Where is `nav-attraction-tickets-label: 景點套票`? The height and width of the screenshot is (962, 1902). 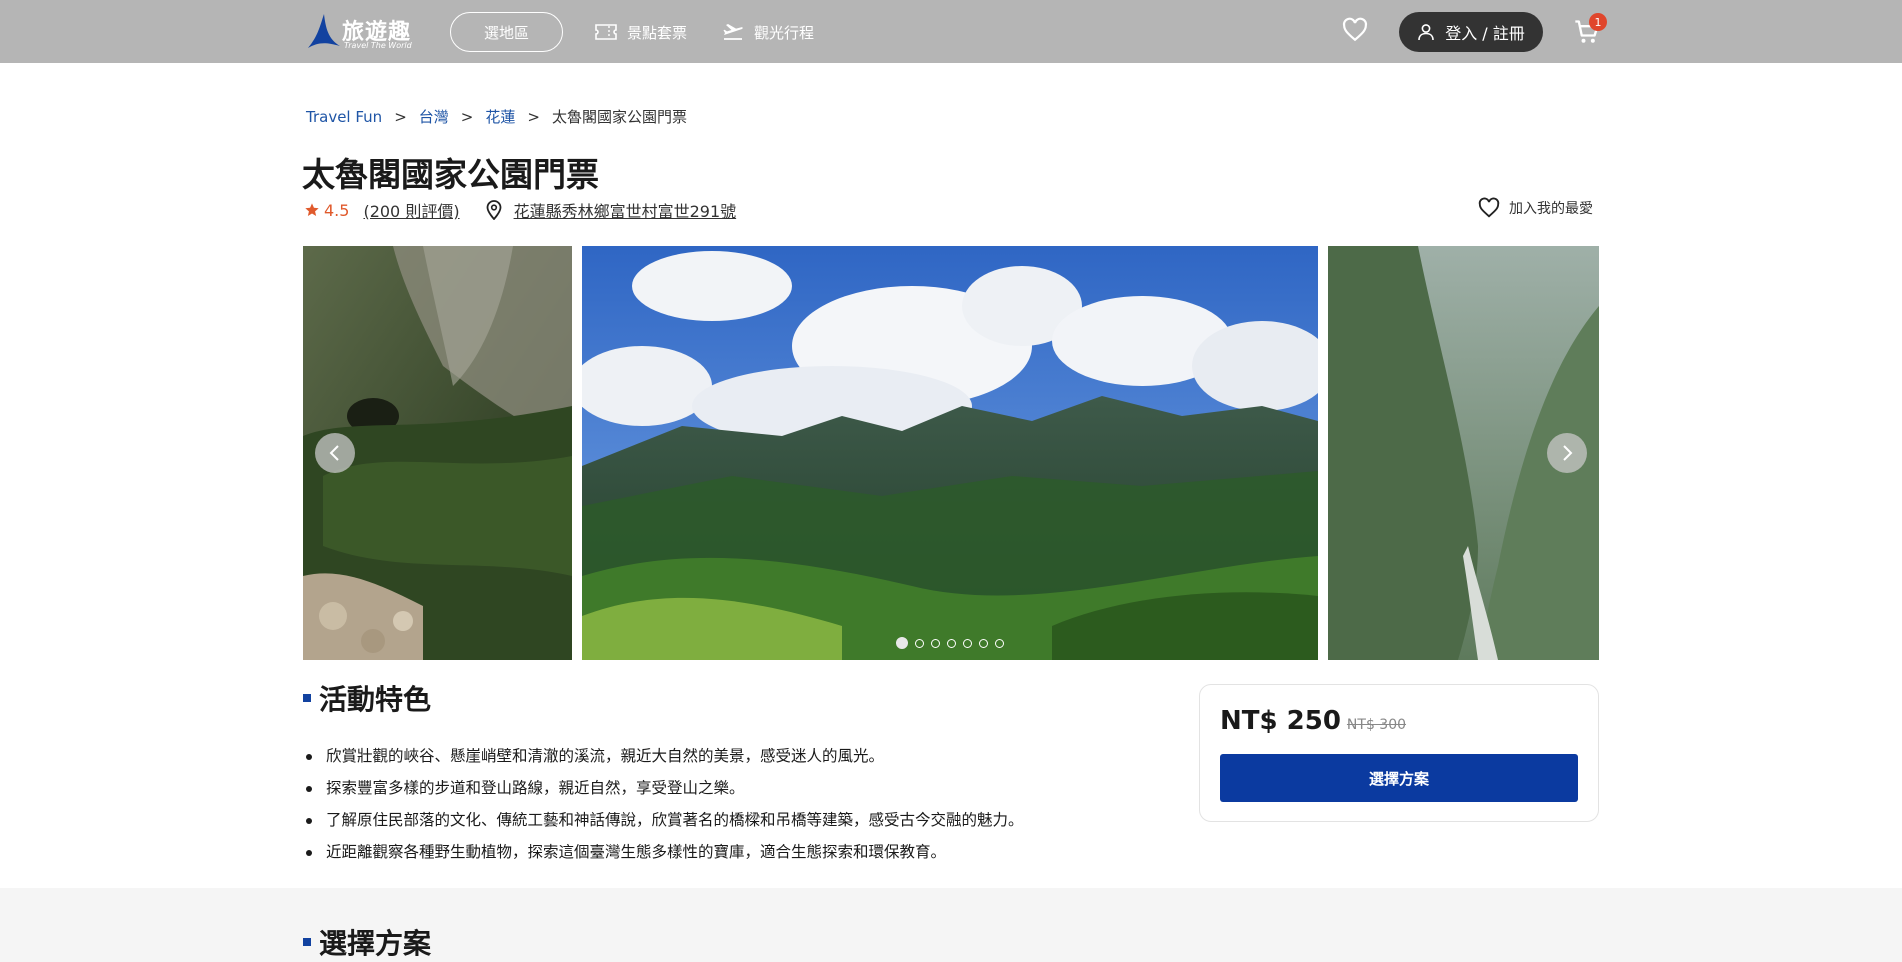 nav-attraction-tickets-label: 景點套票 is located at coordinates (657, 32).